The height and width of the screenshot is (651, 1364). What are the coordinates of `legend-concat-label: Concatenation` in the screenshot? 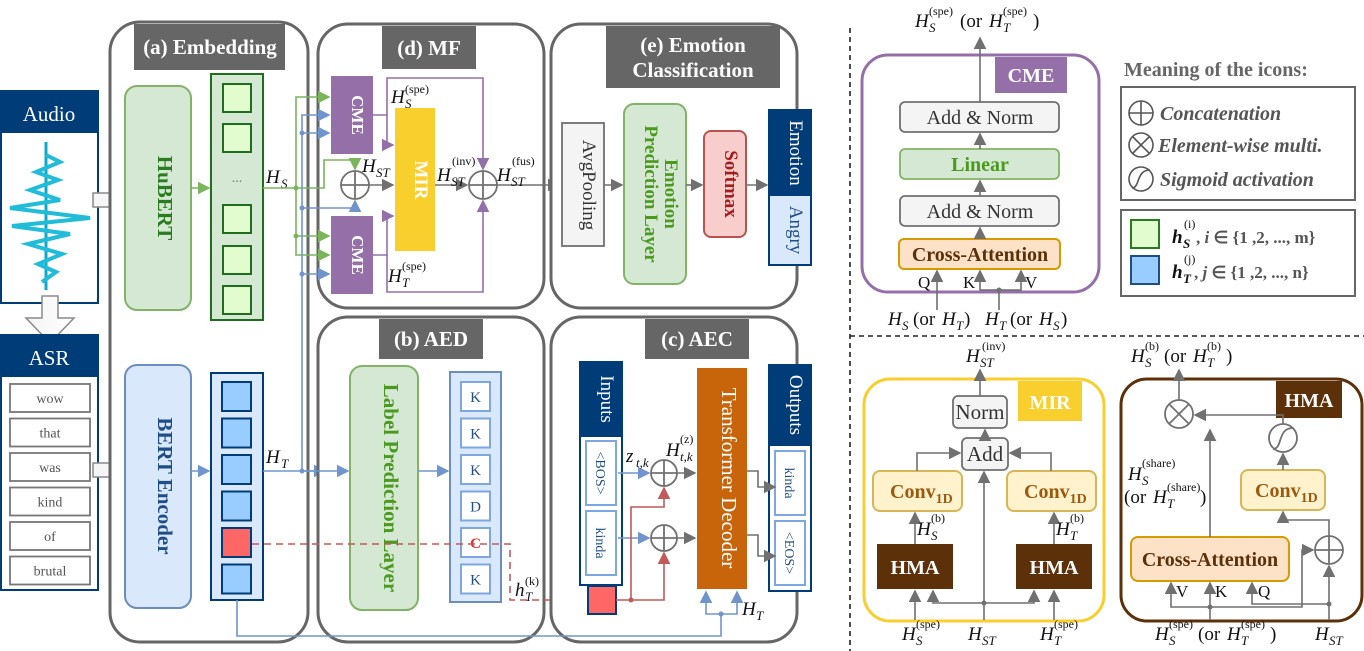 It's located at (1220, 114).